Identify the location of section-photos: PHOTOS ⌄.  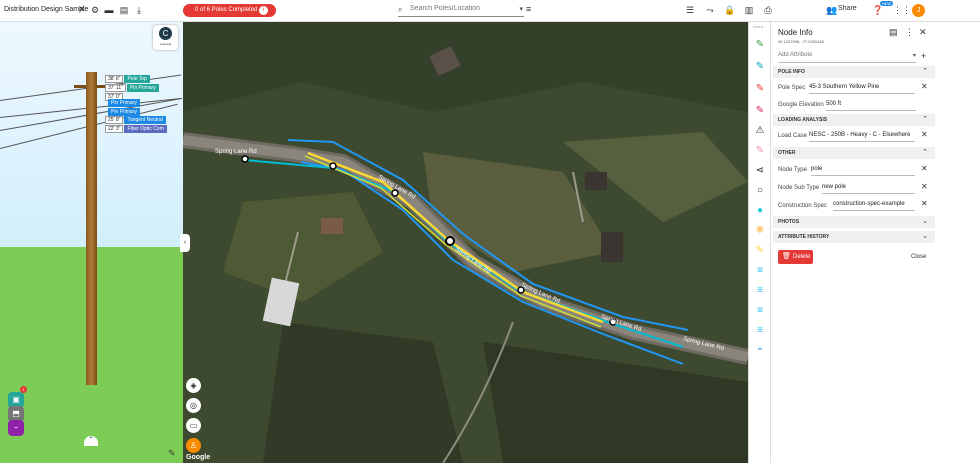
(854, 222).